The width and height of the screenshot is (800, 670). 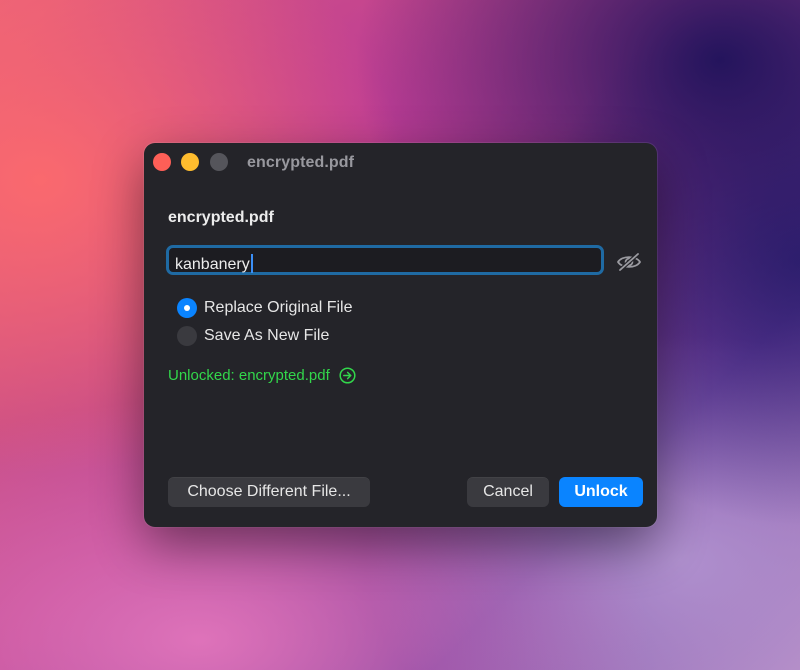 I want to click on password-field-value: kanbanery, so click(x=214, y=264).